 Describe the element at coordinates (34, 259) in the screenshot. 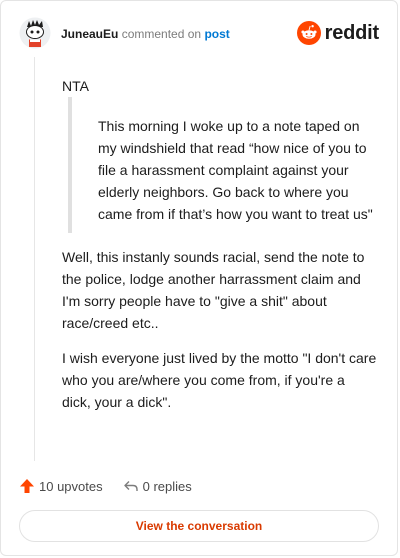

I see `thread-line` at that location.